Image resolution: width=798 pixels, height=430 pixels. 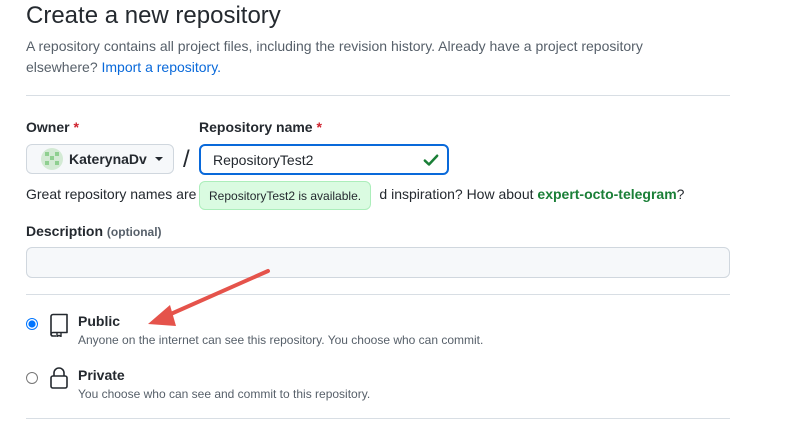 What do you see at coordinates (256, 127) in the screenshot?
I see `repo-name-label-text: Repository name` at bounding box center [256, 127].